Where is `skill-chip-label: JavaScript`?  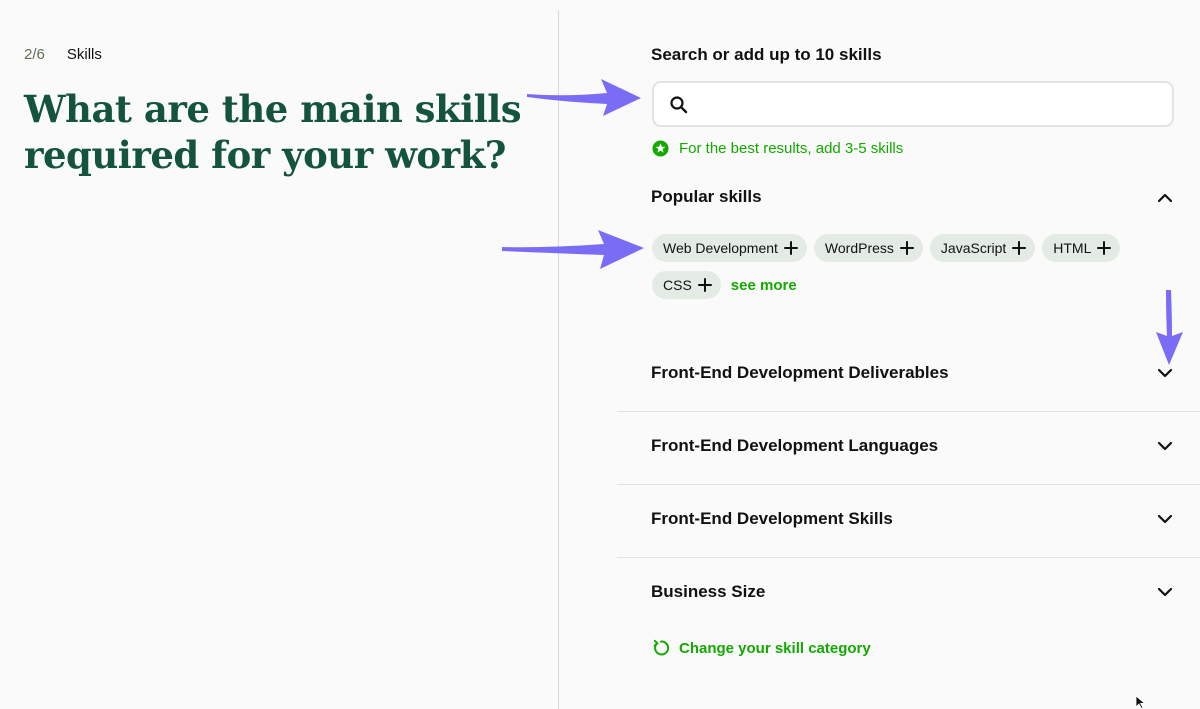
skill-chip-label: JavaScript is located at coordinates (973, 248).